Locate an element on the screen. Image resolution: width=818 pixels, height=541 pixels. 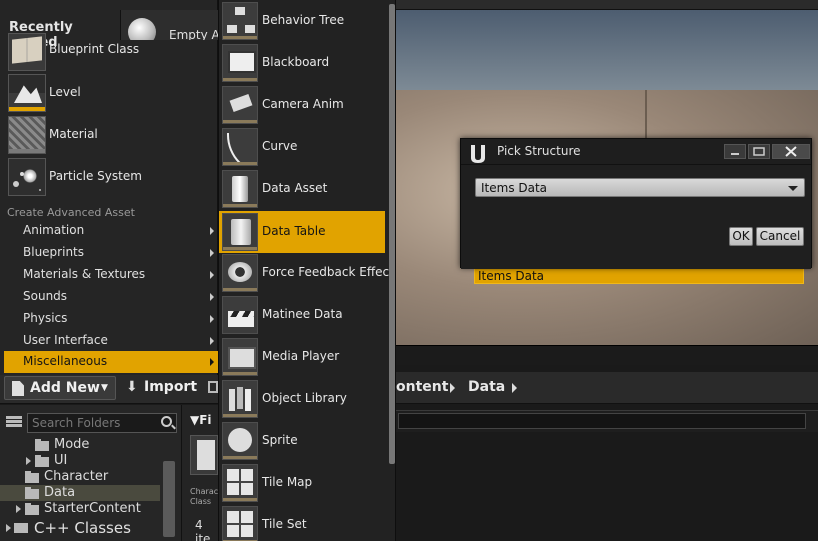
tile-set-icon is located at coordinates (240, 523).